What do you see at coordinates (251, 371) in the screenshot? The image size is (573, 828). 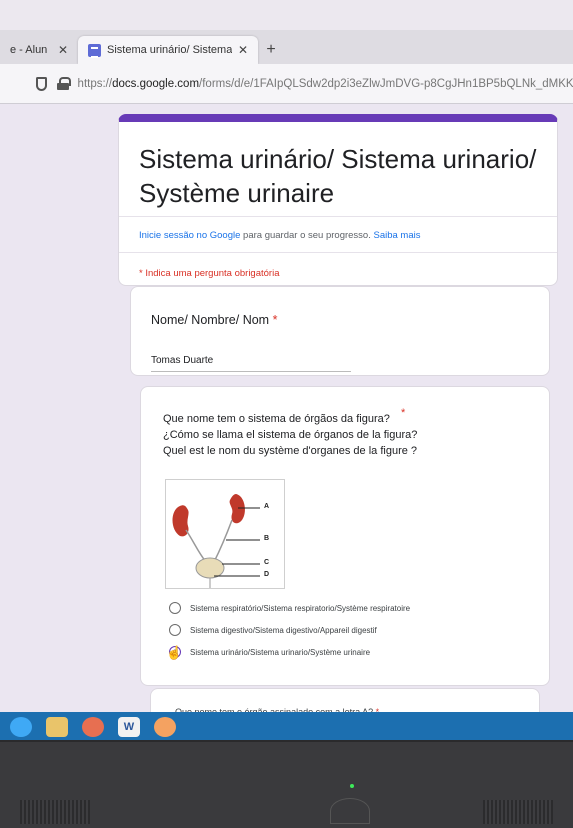 I see `input-underline` at bounding box center [251, 371].